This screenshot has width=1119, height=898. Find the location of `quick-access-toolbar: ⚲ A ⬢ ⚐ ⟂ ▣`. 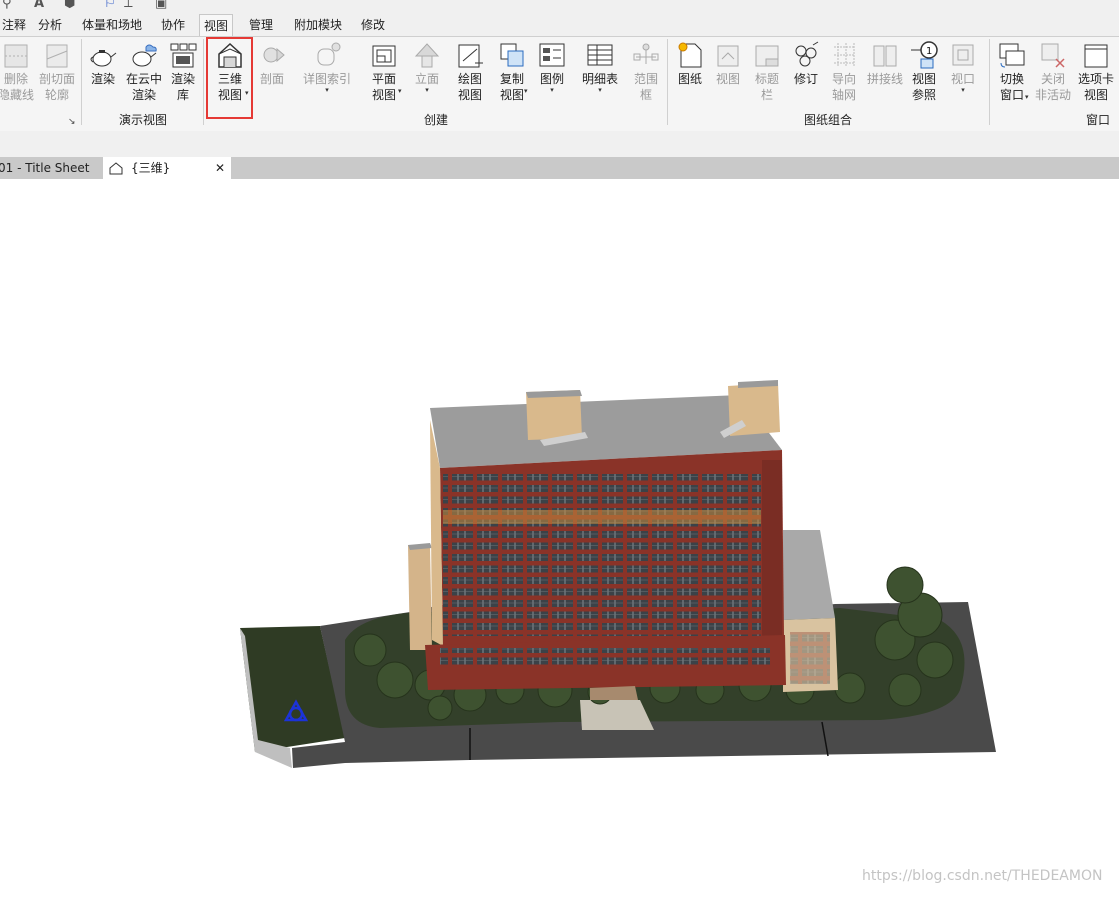

quick-access-toolbar: ⚲ A ⬢ ⚐ ⟂ ▣ is located at coordinates (559, 7).